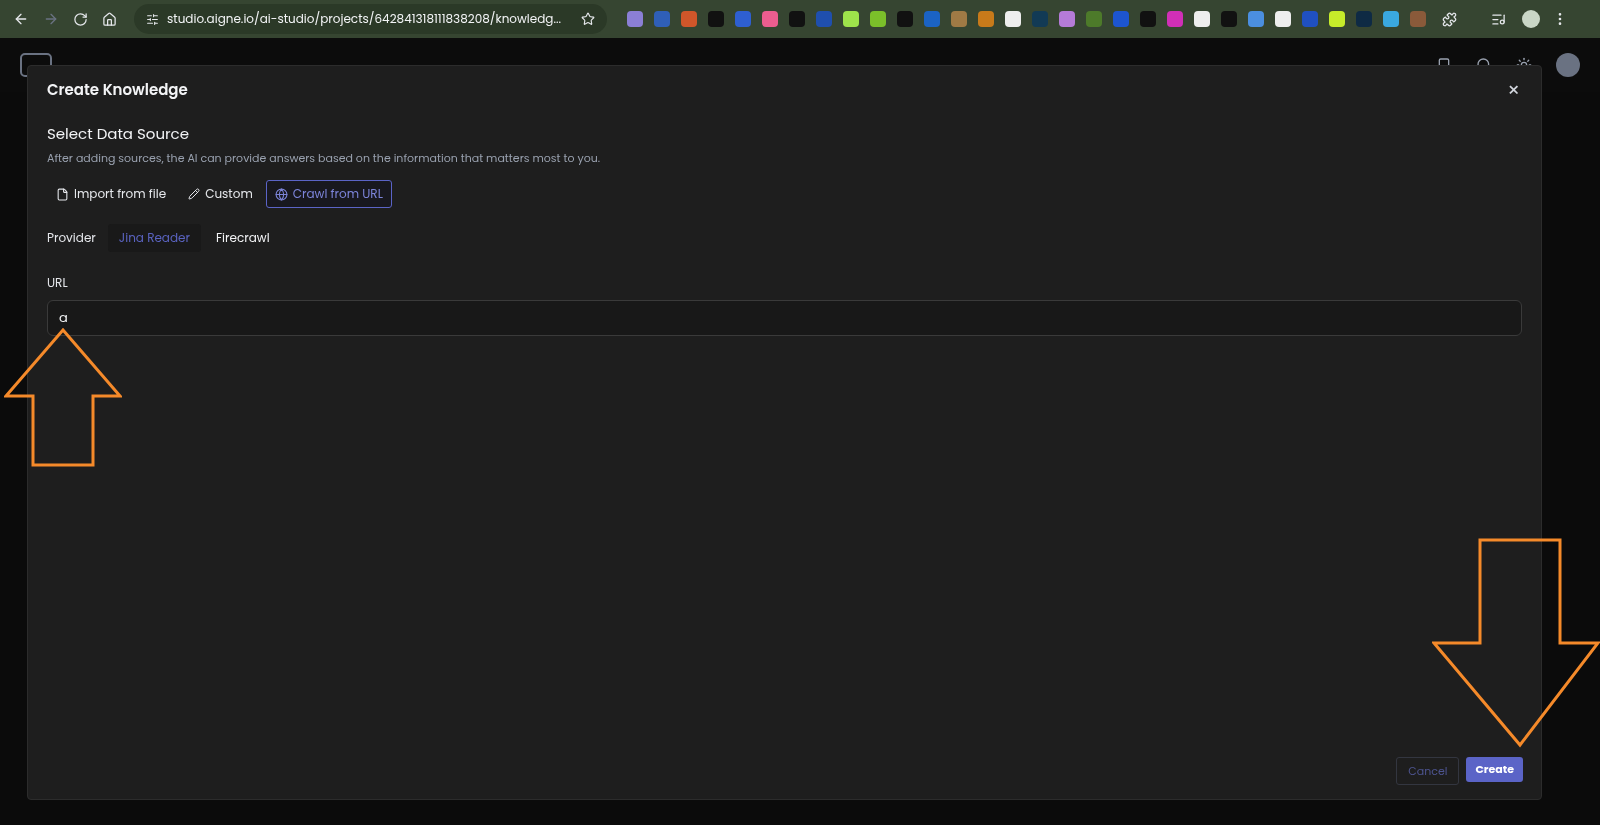 The image size is (1600, 825). What do you see at coordinates (220, 194) in the screenshot?
I see `source-tab: Custom` at bounding box center [220, 194].